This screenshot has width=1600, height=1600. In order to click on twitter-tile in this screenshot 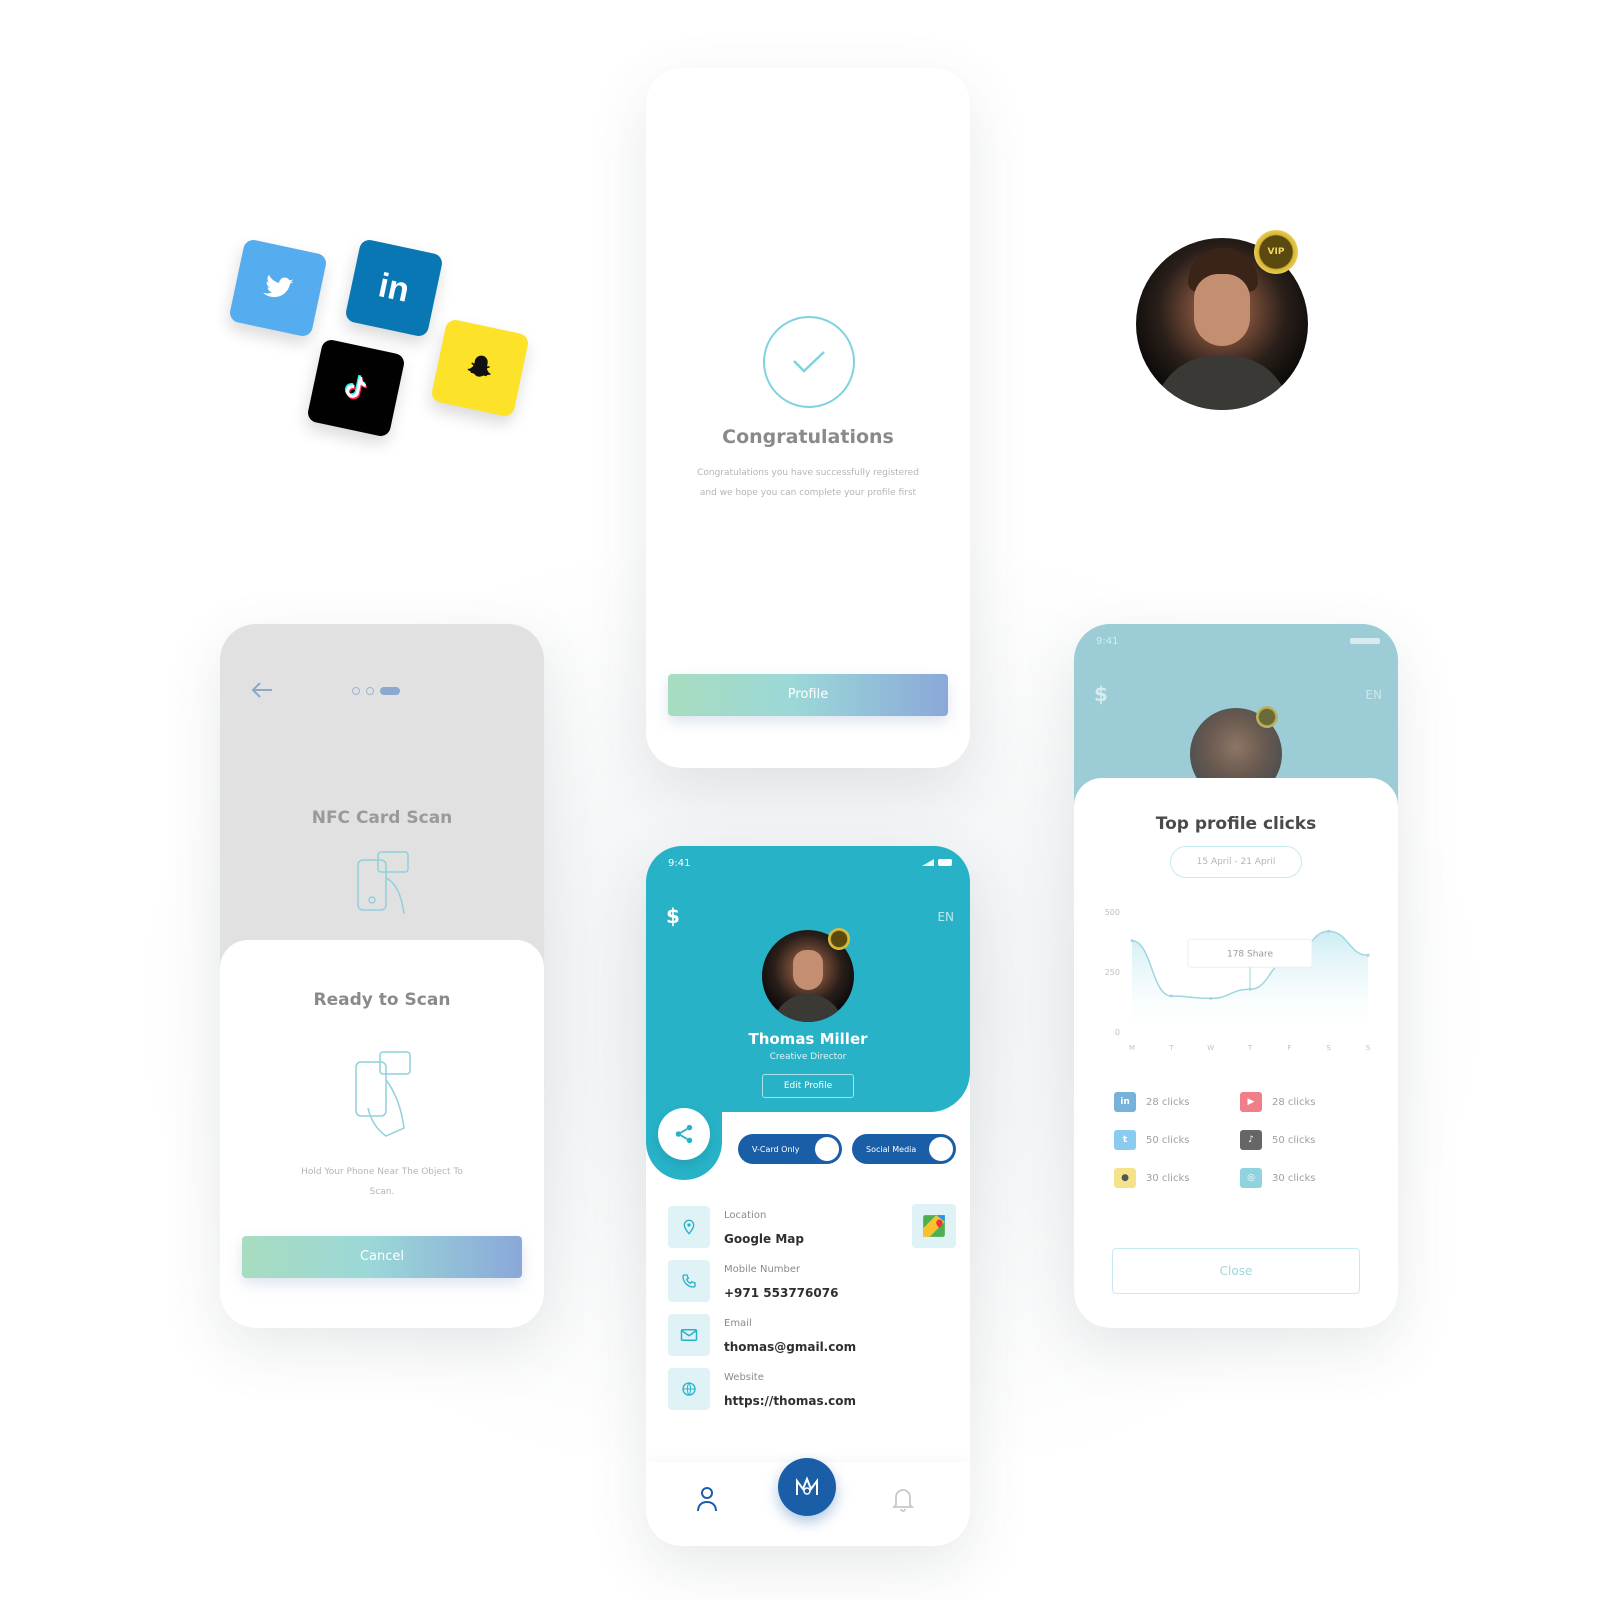, I will do `click(278, 288)`.